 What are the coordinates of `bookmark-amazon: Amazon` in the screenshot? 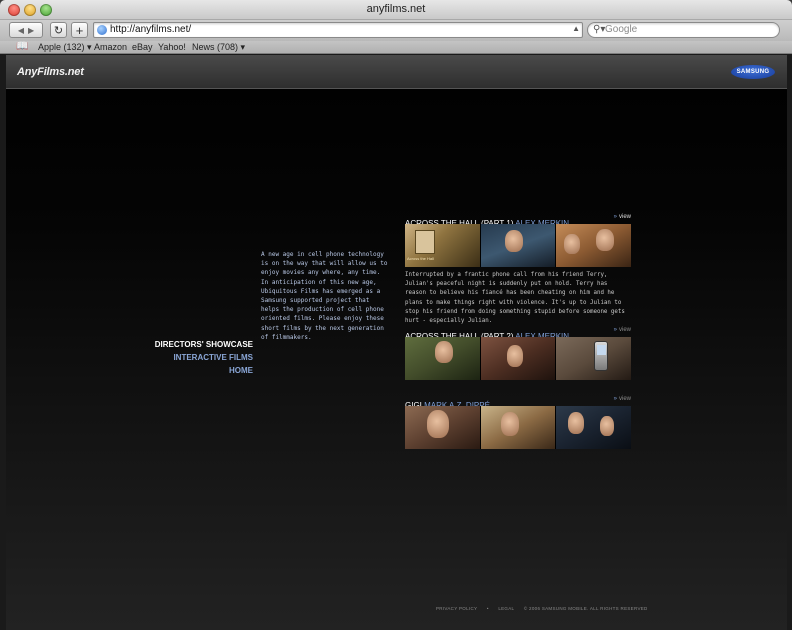 It's located at (110, 47).